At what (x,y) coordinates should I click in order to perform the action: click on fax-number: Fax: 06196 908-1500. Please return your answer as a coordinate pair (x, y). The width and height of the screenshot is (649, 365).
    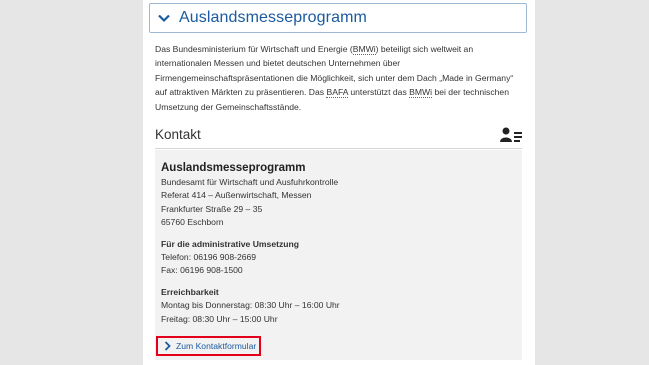
    Looking at the image, I should click on (202, 270).